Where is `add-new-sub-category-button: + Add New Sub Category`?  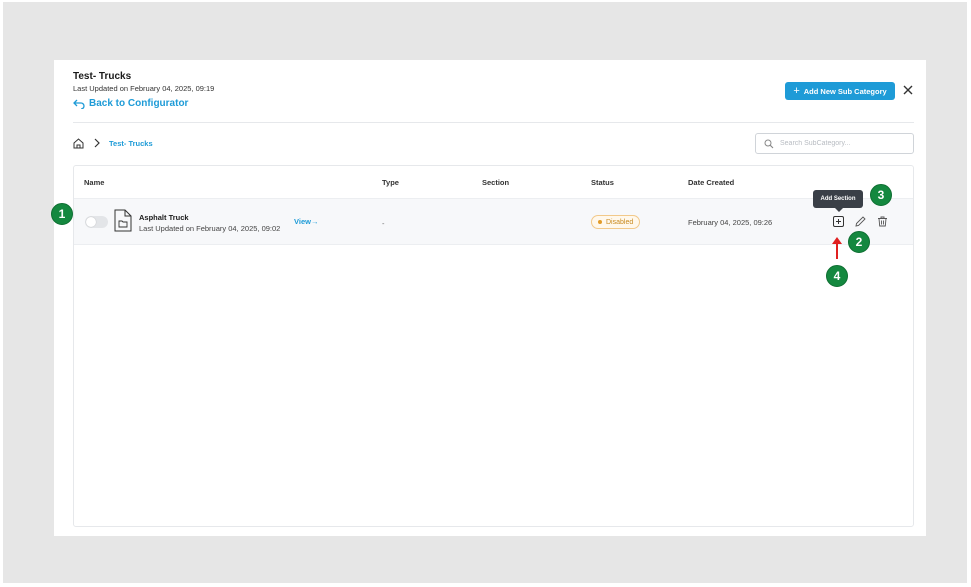
add-new-sub-category-button: + Add New Sub Category is located at coordinates (840, 91).